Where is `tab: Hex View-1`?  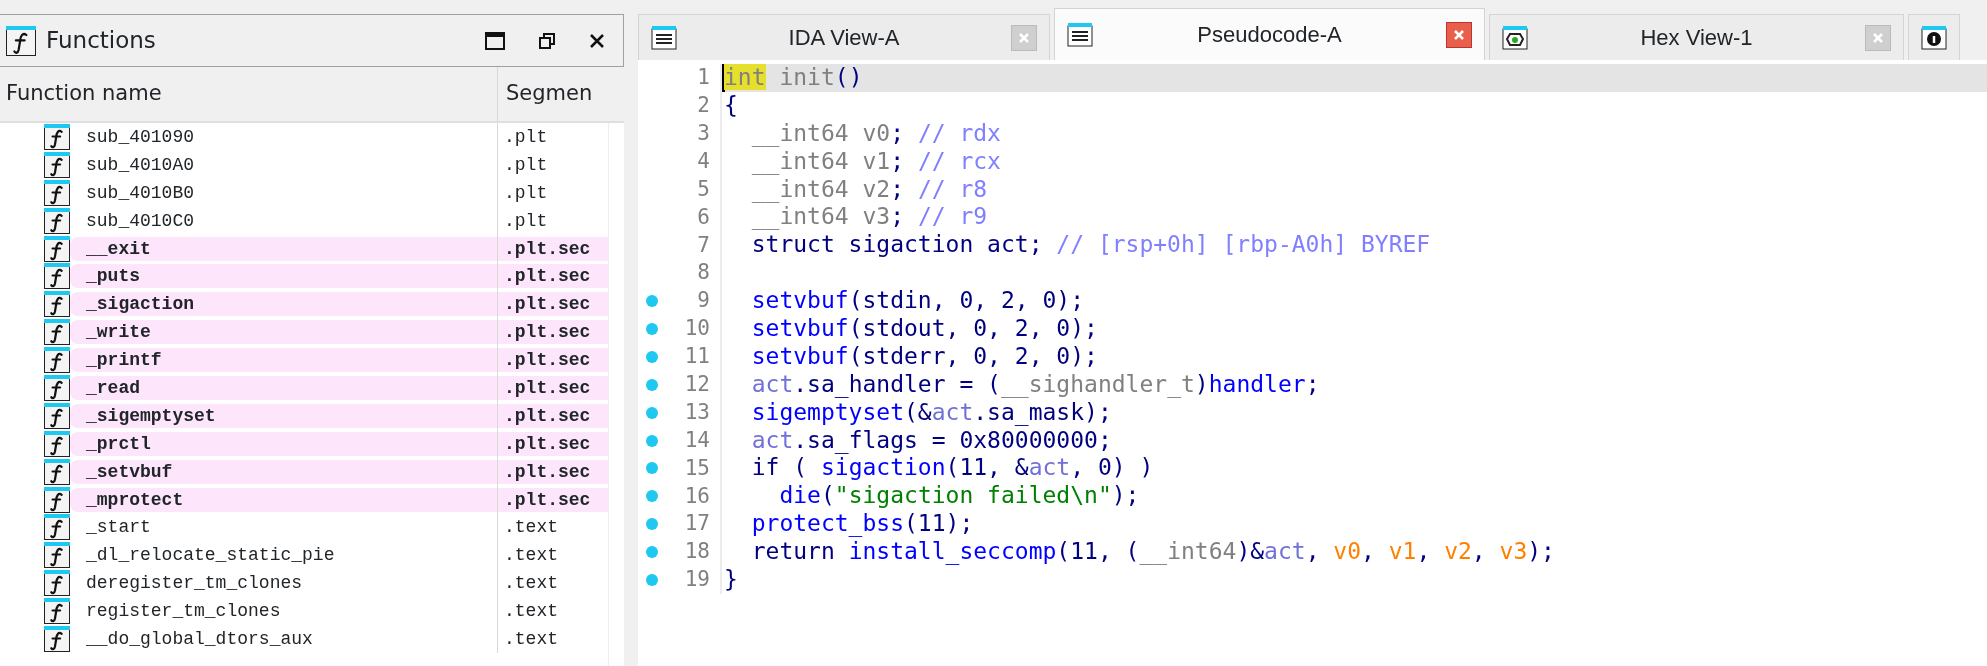
tab: Hex View-1 is located at coordinates (1696, 37).